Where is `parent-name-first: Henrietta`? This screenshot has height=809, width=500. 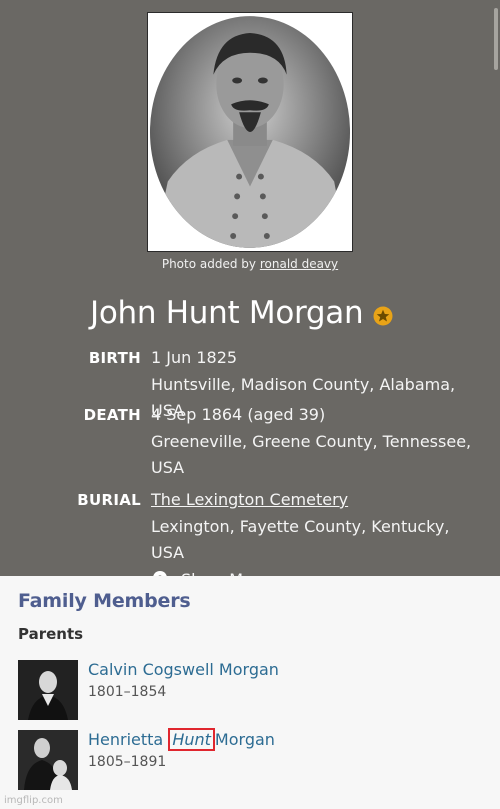
parent-name-first: Henrietta is located at coordinates (126, 739).